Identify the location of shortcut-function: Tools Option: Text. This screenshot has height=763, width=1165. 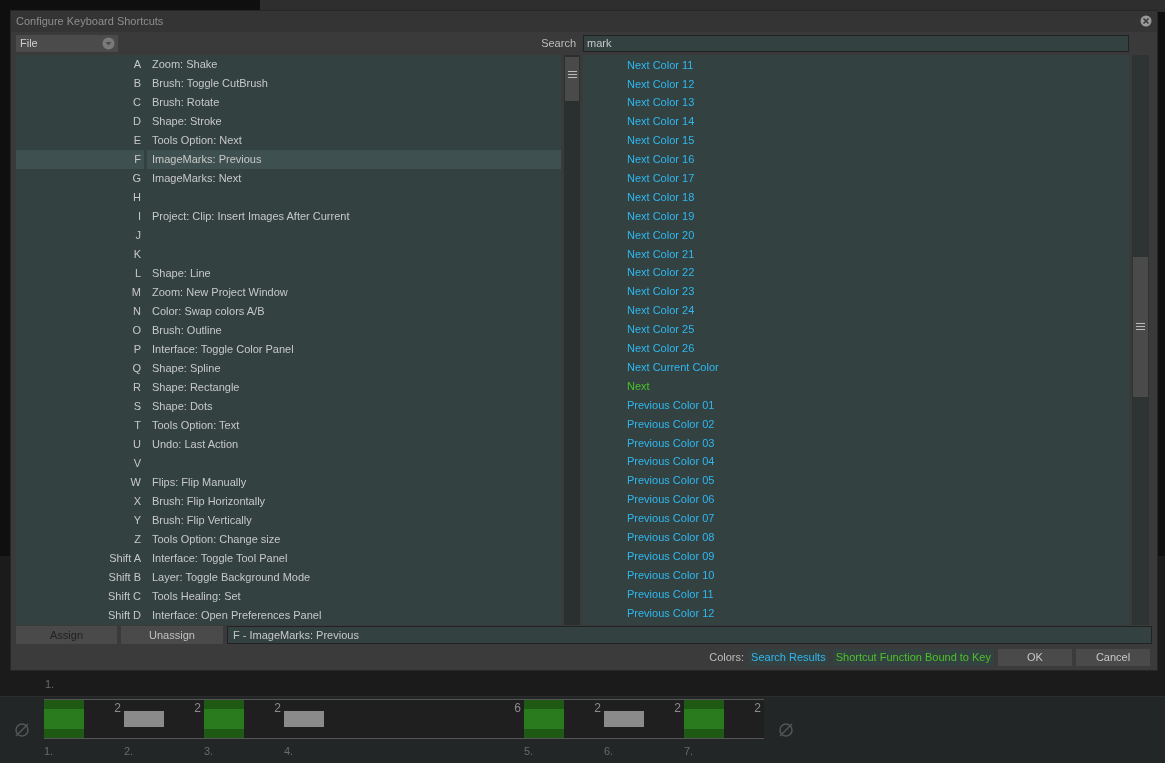
(196, 425).